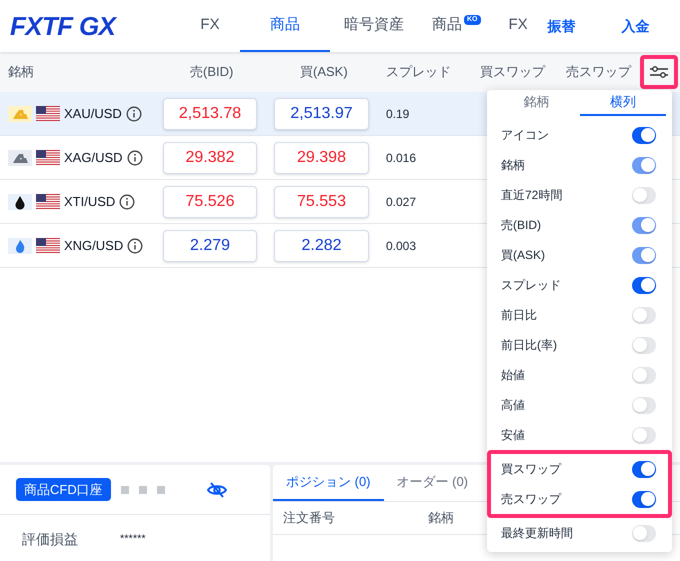 The width and height of the screenshot is (680, 561). I want to click on column-option-label: 高値, so click(513, 405).